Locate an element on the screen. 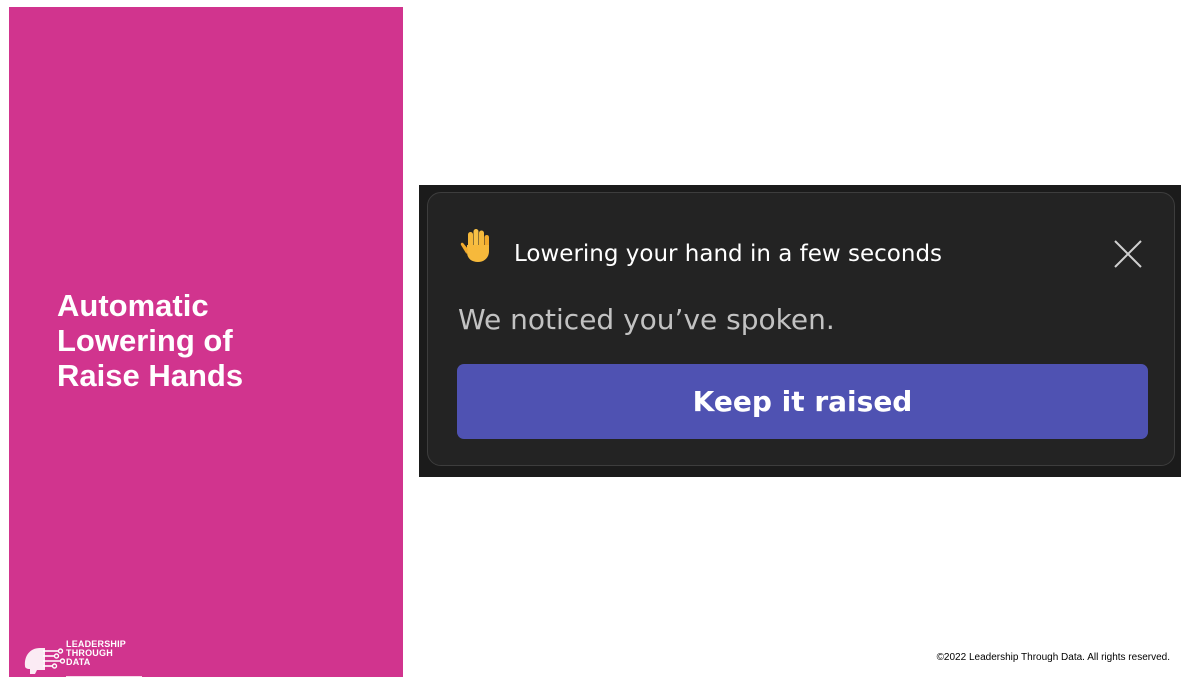 This screenshot has height=682, width=1181. close-button is located at coordinates (1128, 254).